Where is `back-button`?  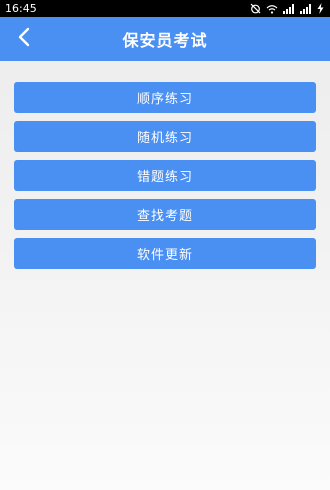
back-button is located at coordinates (24, 39).